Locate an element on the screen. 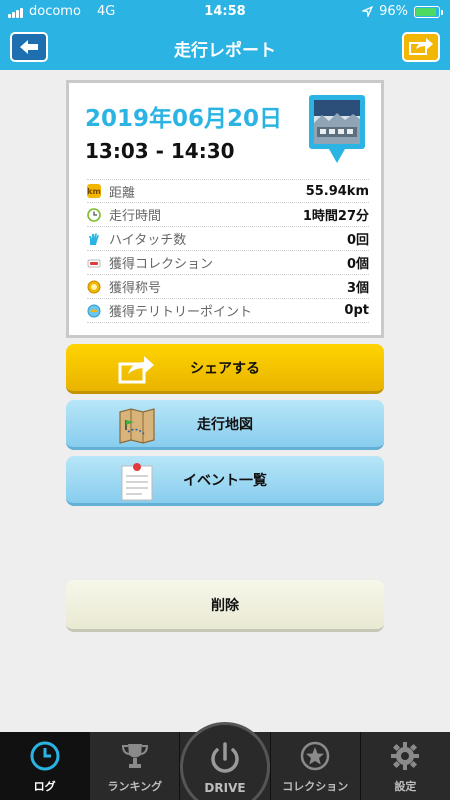 The image size is (450, 800). map-icon is located at coordinates (137, 426).